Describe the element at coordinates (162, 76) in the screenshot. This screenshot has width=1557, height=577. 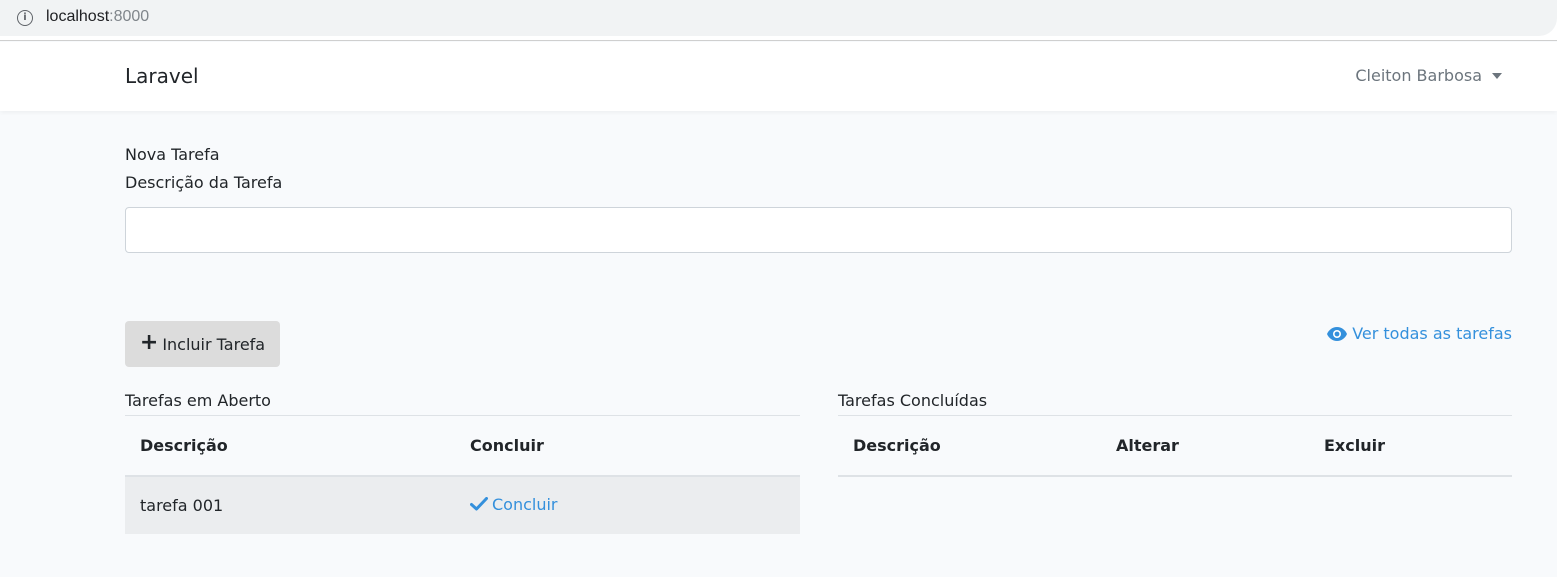
I see `brand-link: Laravel` at that location.